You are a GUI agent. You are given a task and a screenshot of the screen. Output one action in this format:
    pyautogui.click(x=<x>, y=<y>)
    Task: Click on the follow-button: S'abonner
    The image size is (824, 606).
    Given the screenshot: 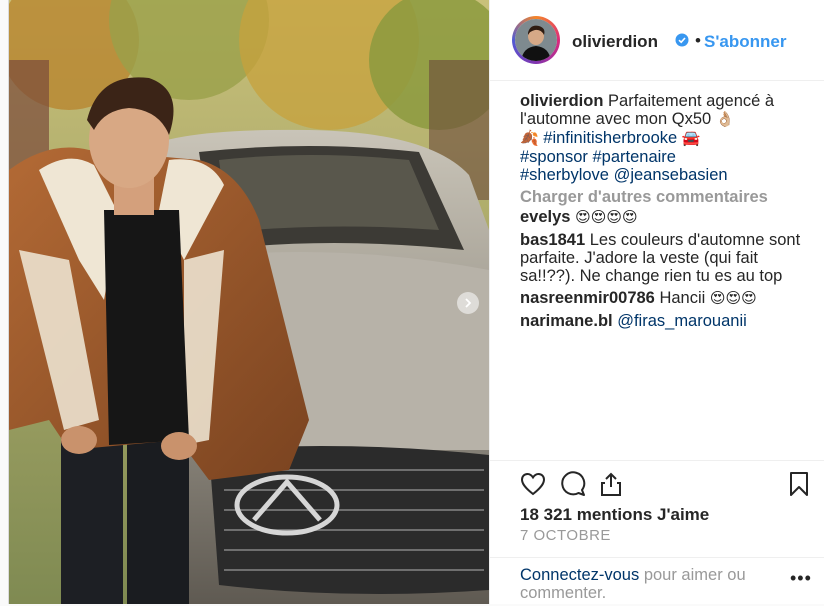 What is the action you would take?
    pyautogui.click(x=745, y=42)
    